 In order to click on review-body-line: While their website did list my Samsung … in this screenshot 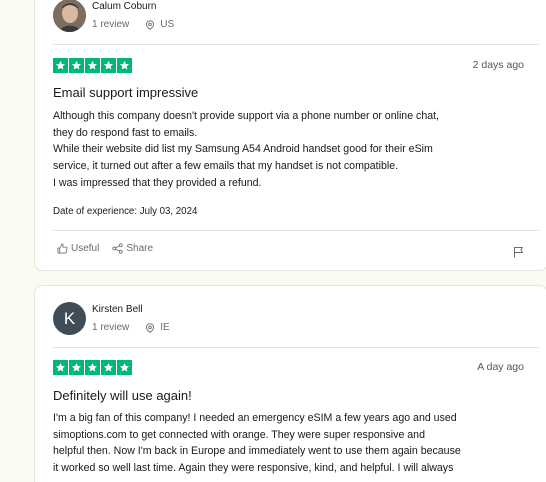, I will do `click(243, 149)`.